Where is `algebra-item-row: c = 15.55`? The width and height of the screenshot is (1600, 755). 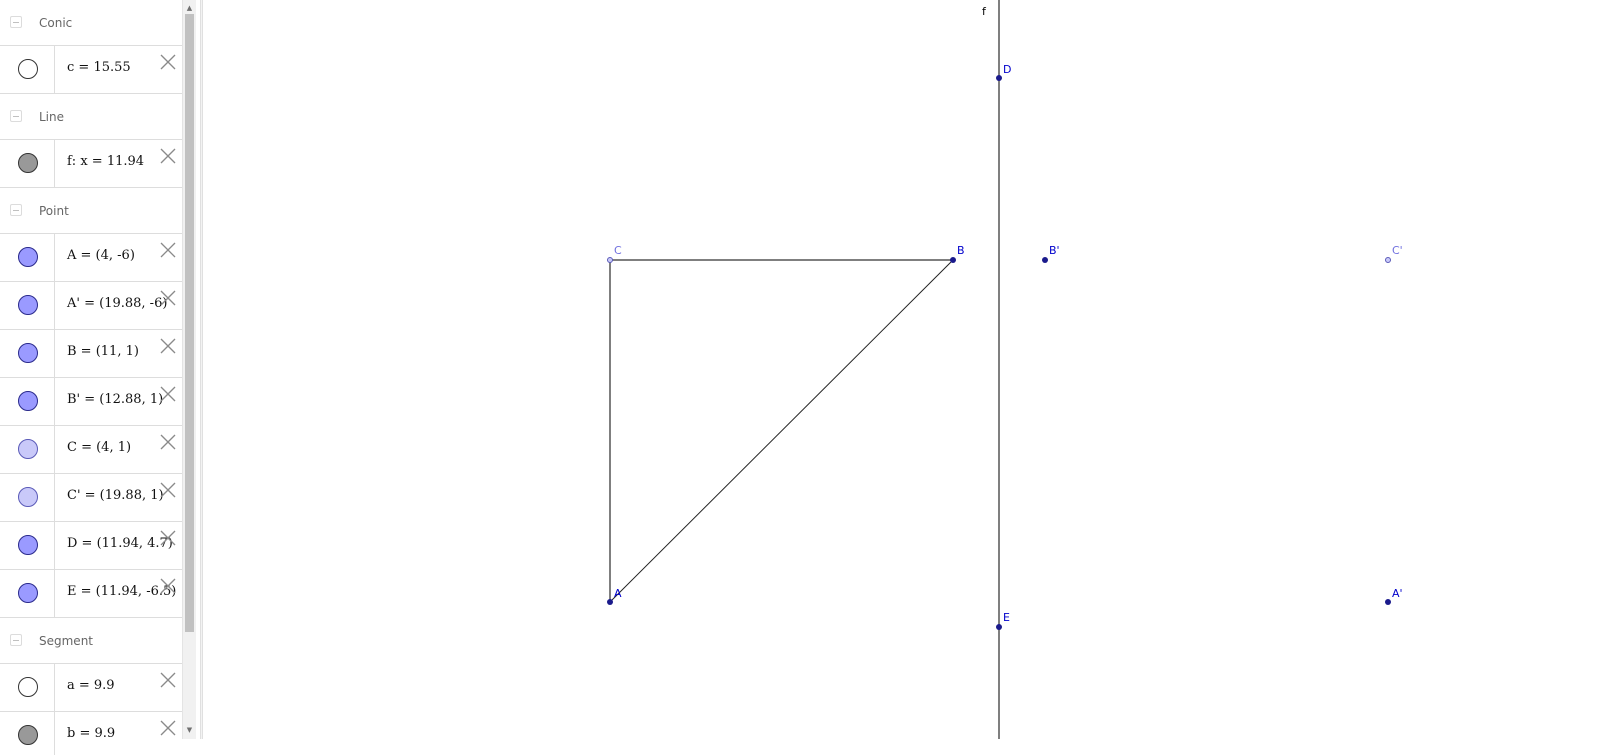
algebra-item-row: c = 15.55 is located at coordinates (91, 70).